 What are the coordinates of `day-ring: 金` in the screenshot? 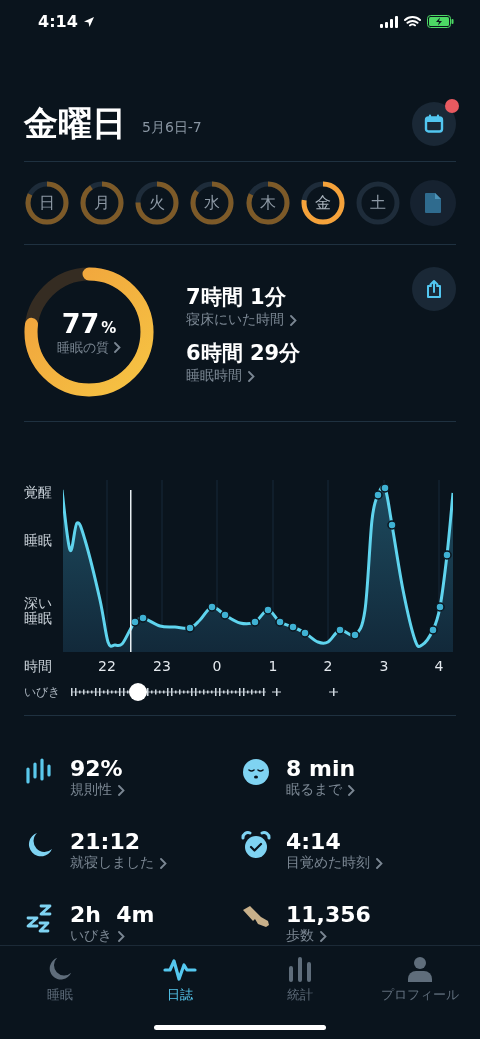 It's located at (322, 203).